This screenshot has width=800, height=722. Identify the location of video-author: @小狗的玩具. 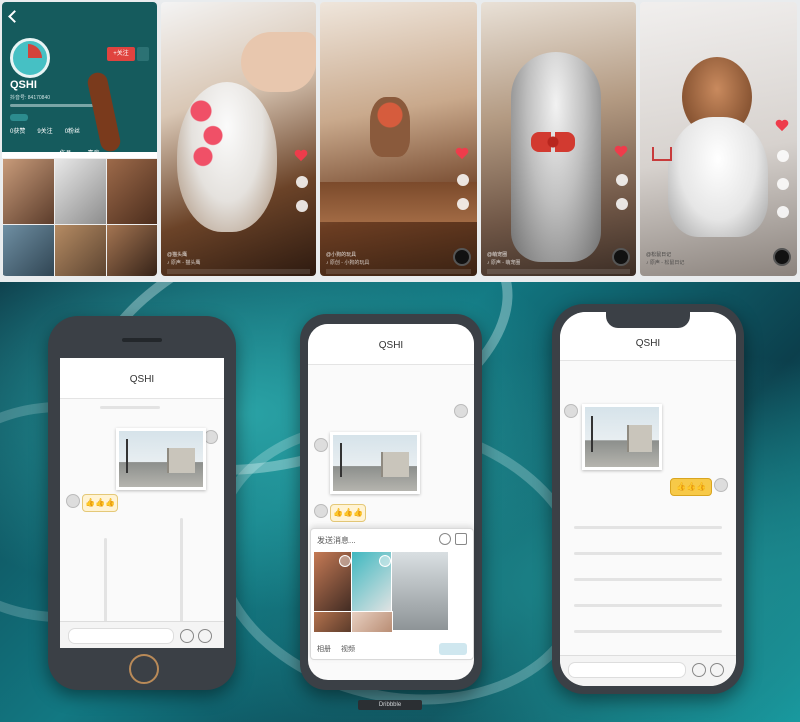
(341, 254).